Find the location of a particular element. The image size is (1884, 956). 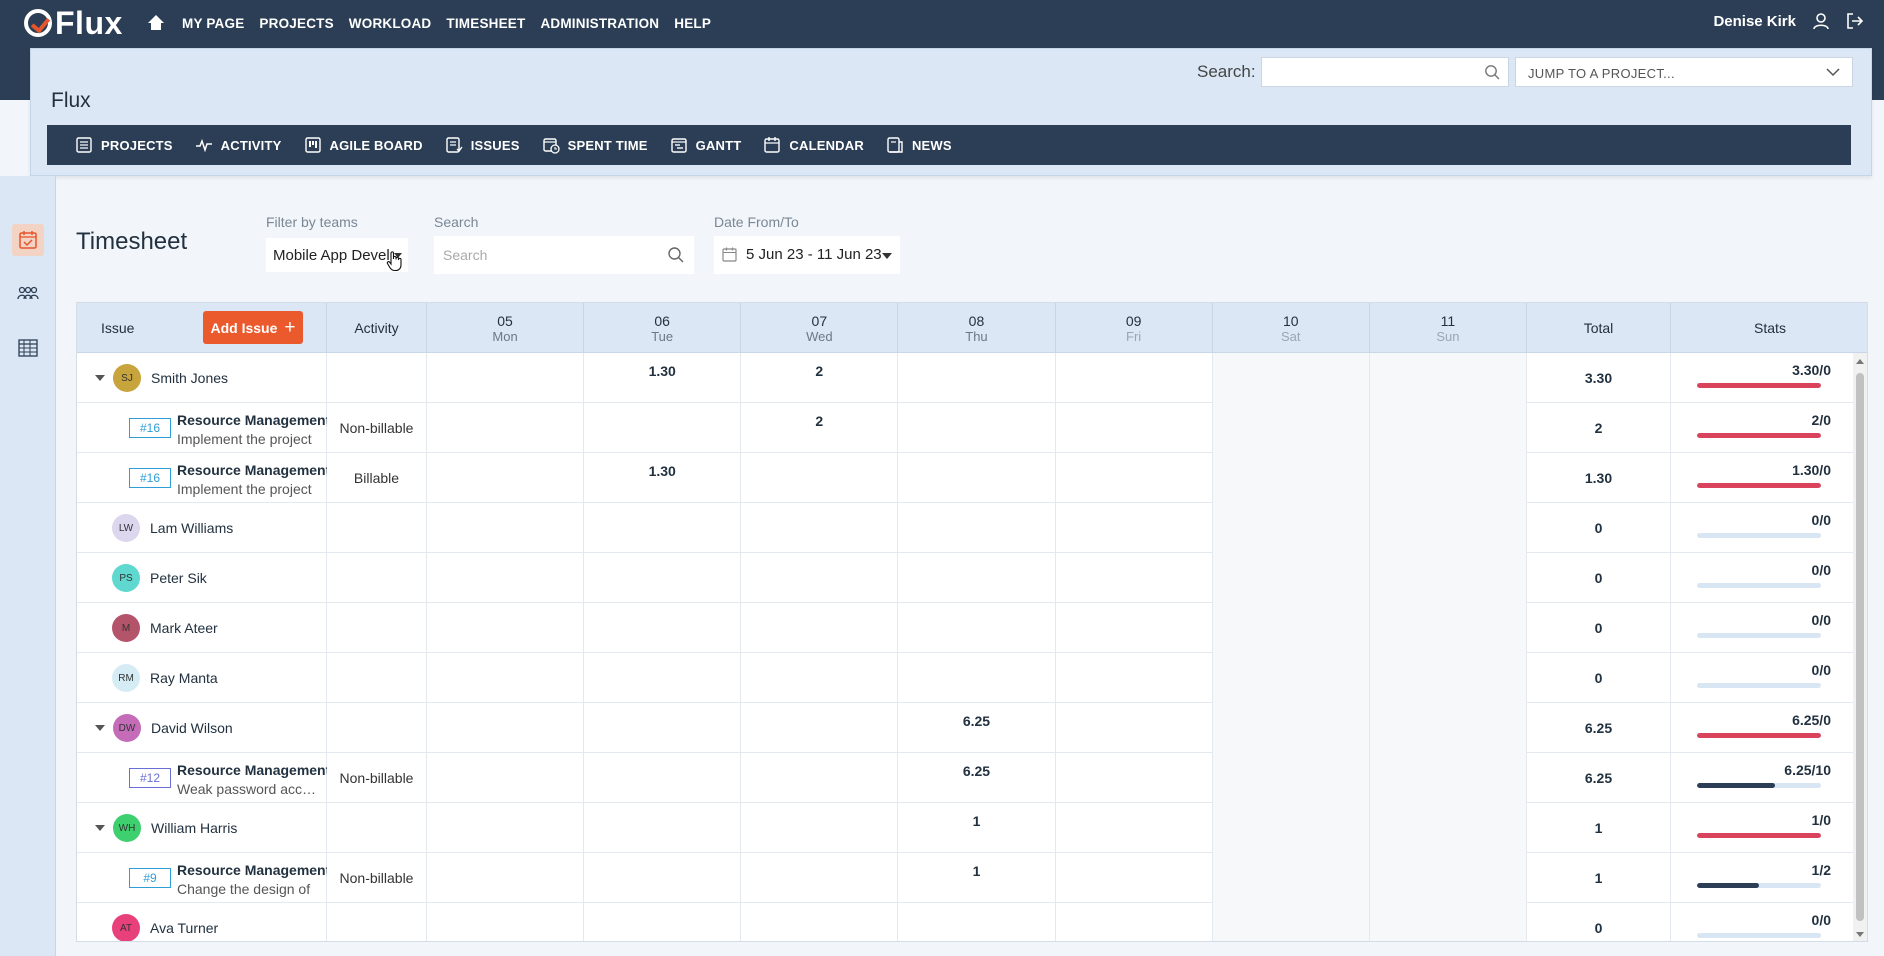

person-name: Peter Sik is located at coordinates (178, 578).